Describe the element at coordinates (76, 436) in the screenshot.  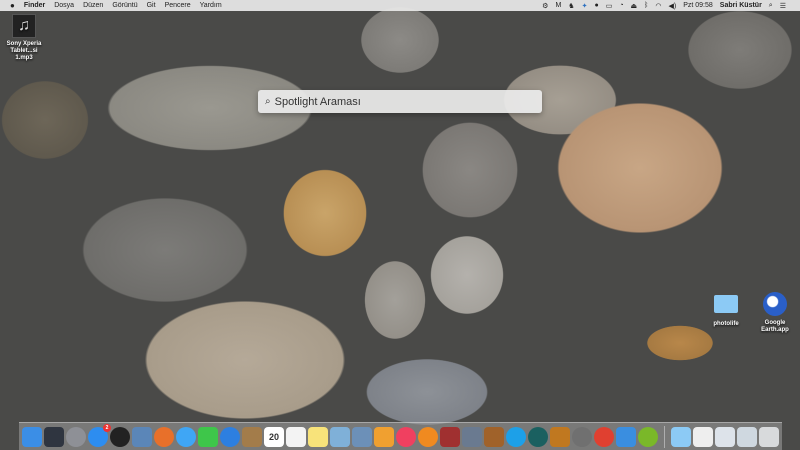
I see `launchpad-dock-icon` at that location.